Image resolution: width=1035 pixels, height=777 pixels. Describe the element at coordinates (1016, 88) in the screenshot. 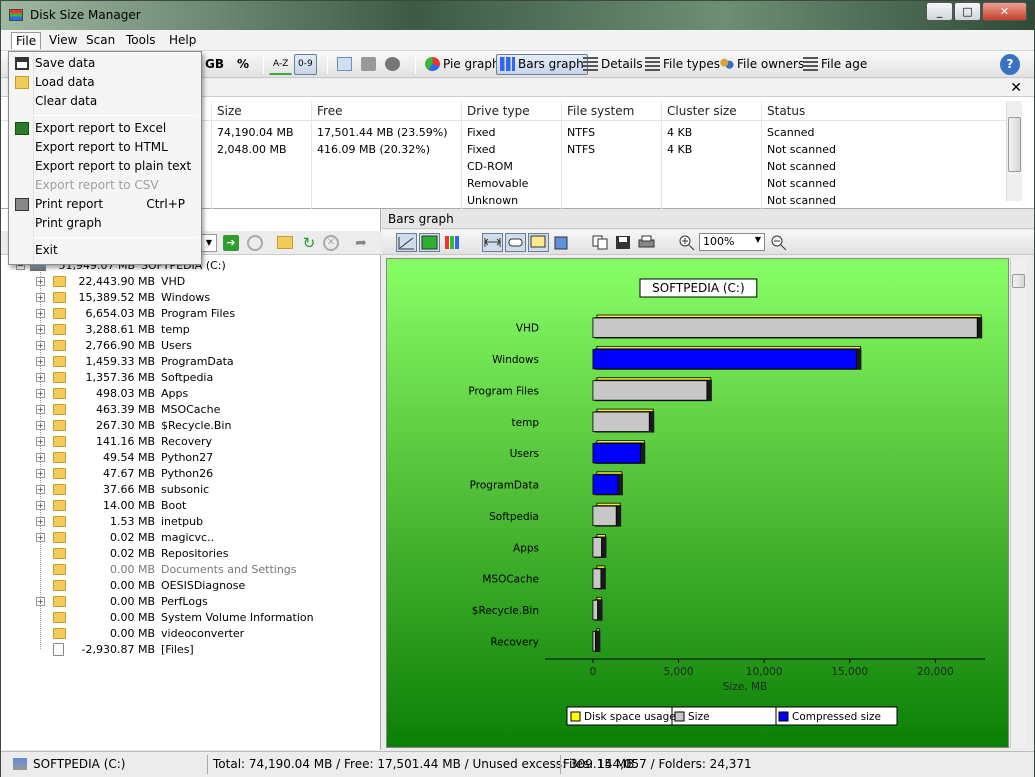

I see `drives-panel-close-icon: ✕` at that location.